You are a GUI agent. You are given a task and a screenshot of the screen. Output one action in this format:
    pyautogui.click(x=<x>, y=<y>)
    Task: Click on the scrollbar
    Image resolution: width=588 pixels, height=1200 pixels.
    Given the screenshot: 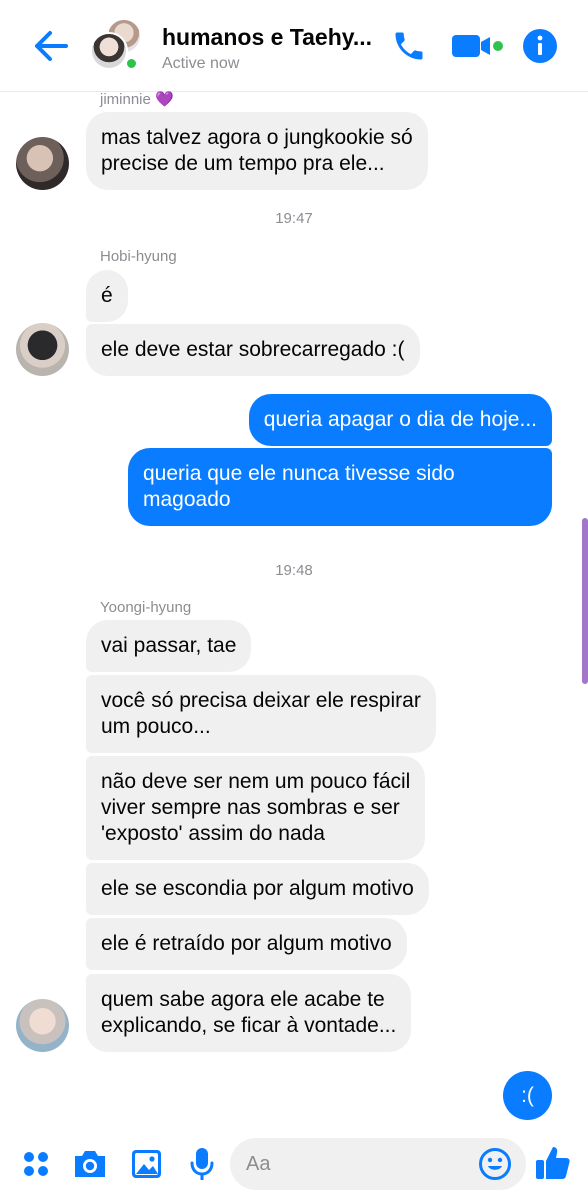 What is the action you would take?
    pyautogui.click(x=585, y=601)
    